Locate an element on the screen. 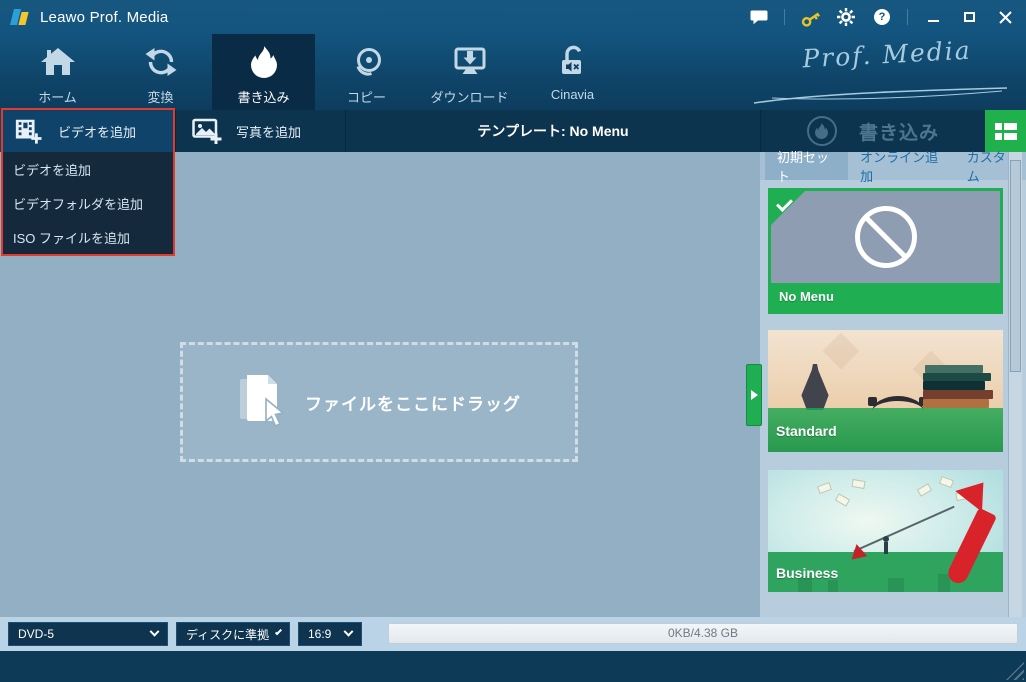 The height and width of the screenshot is (682, 1026). brand-logo: Prof. Media is located at coordinates (882, 71).